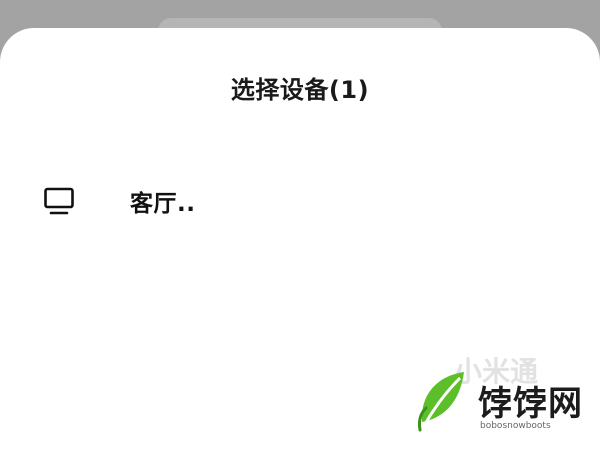  Describe the element at coordinates (300, 90) in the screenshot. I see `sheet-title: 选择设备(1)` at that location.